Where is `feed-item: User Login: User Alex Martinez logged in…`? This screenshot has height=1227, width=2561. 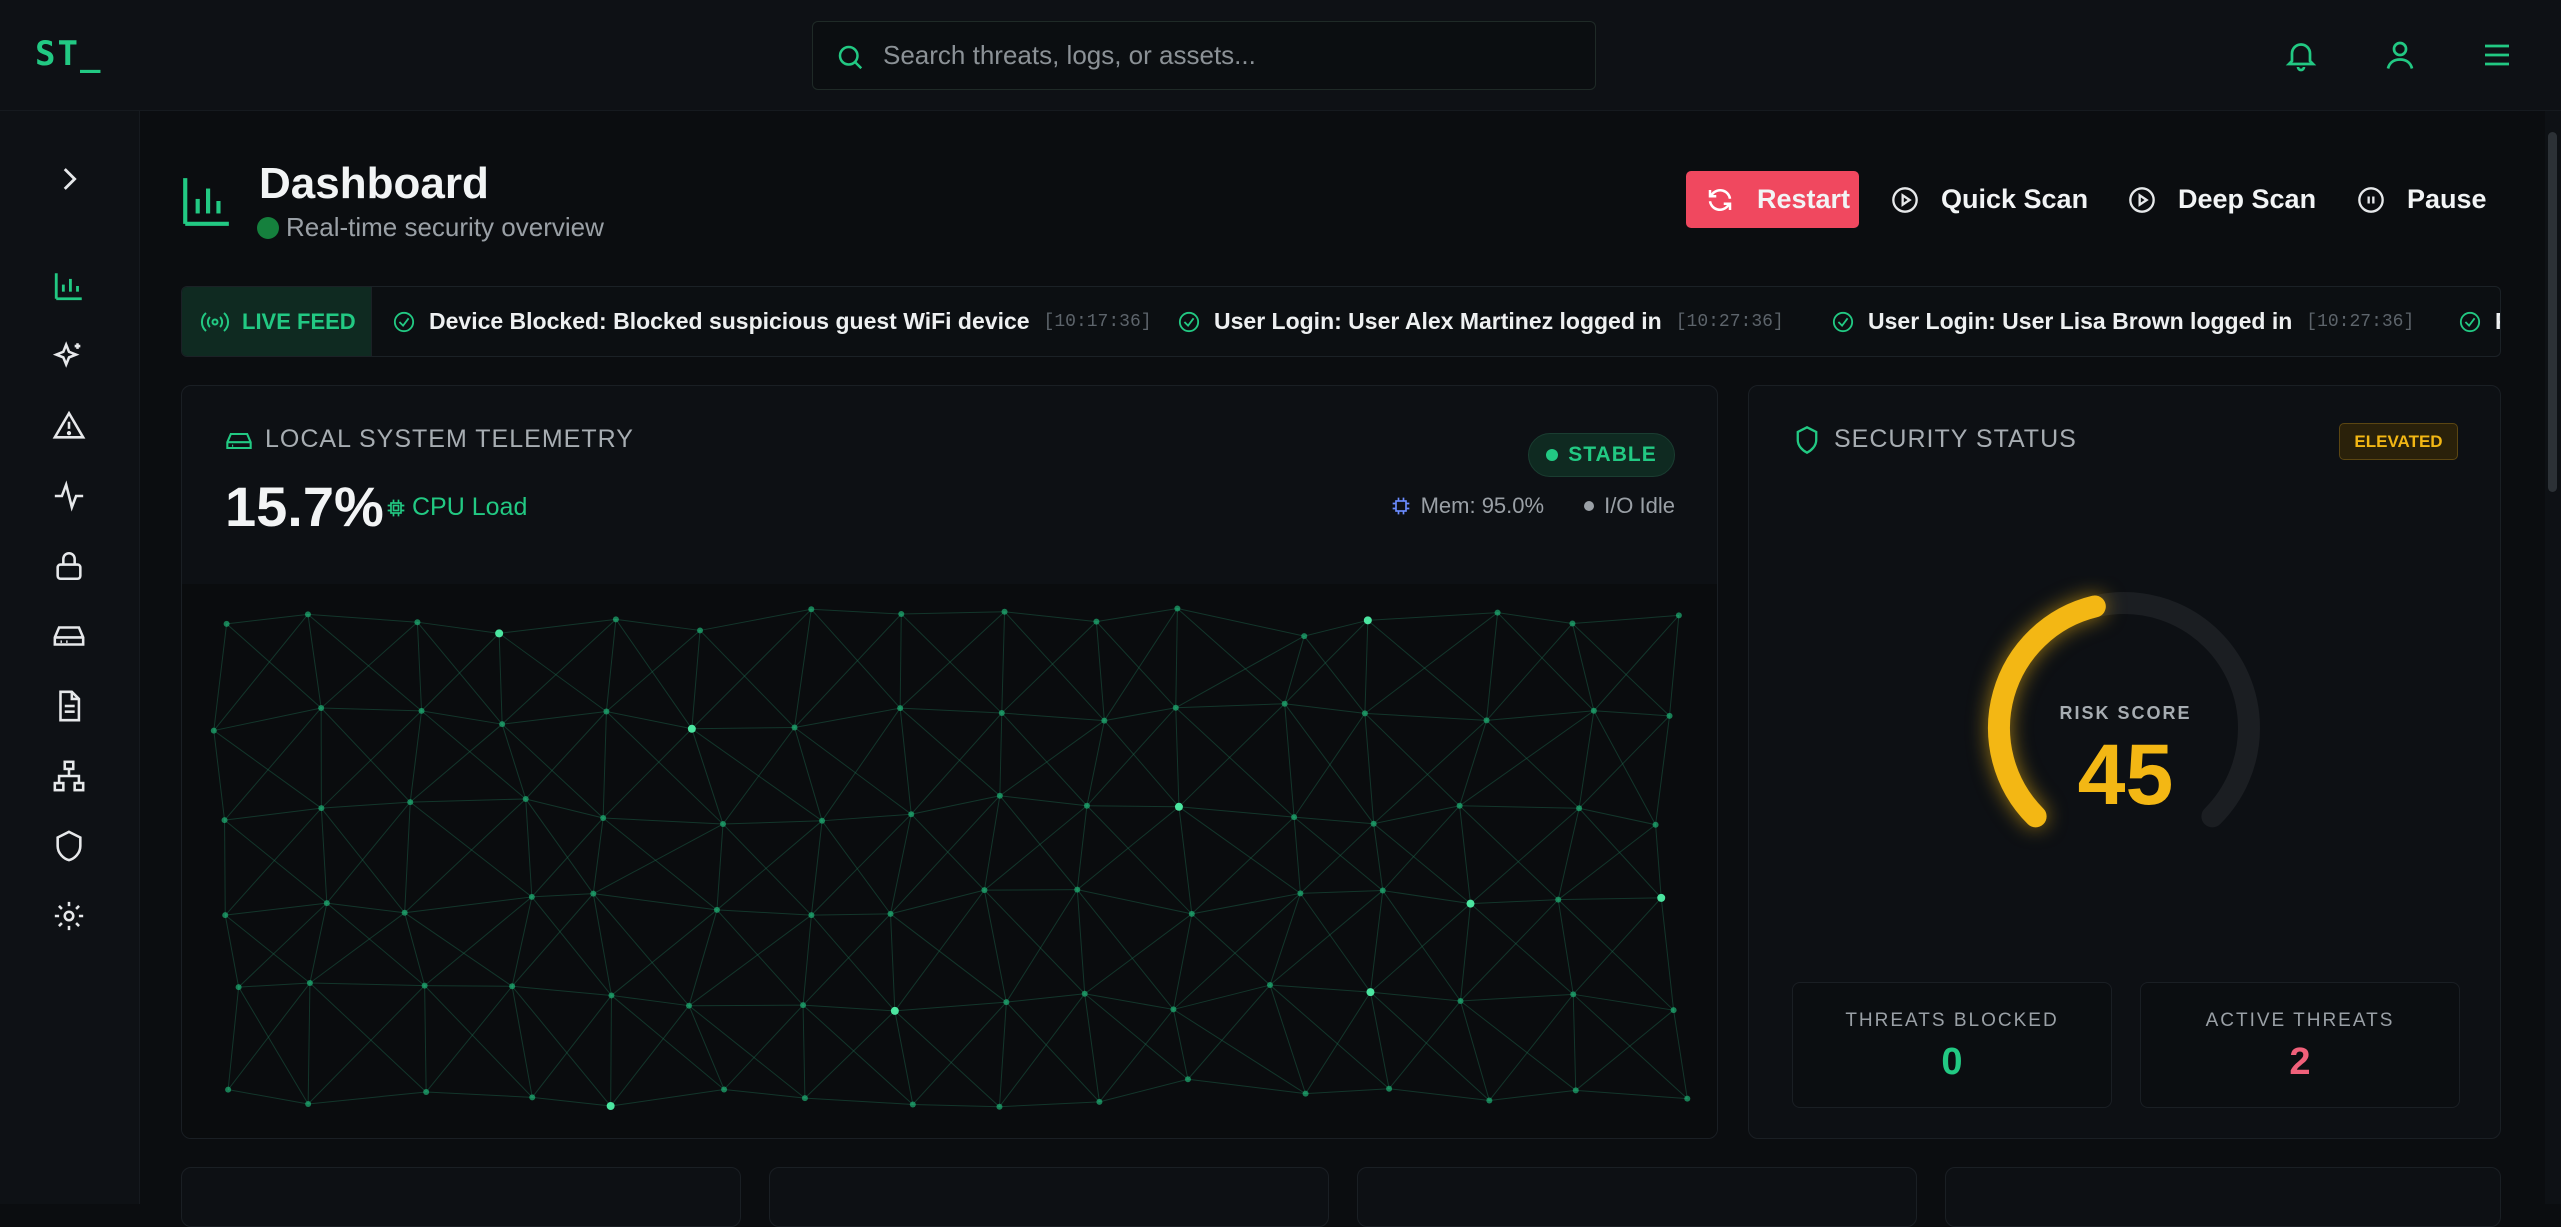 feed-item: User Login: User Alex Martinez logged in… is located at coordinates (1481, 321).